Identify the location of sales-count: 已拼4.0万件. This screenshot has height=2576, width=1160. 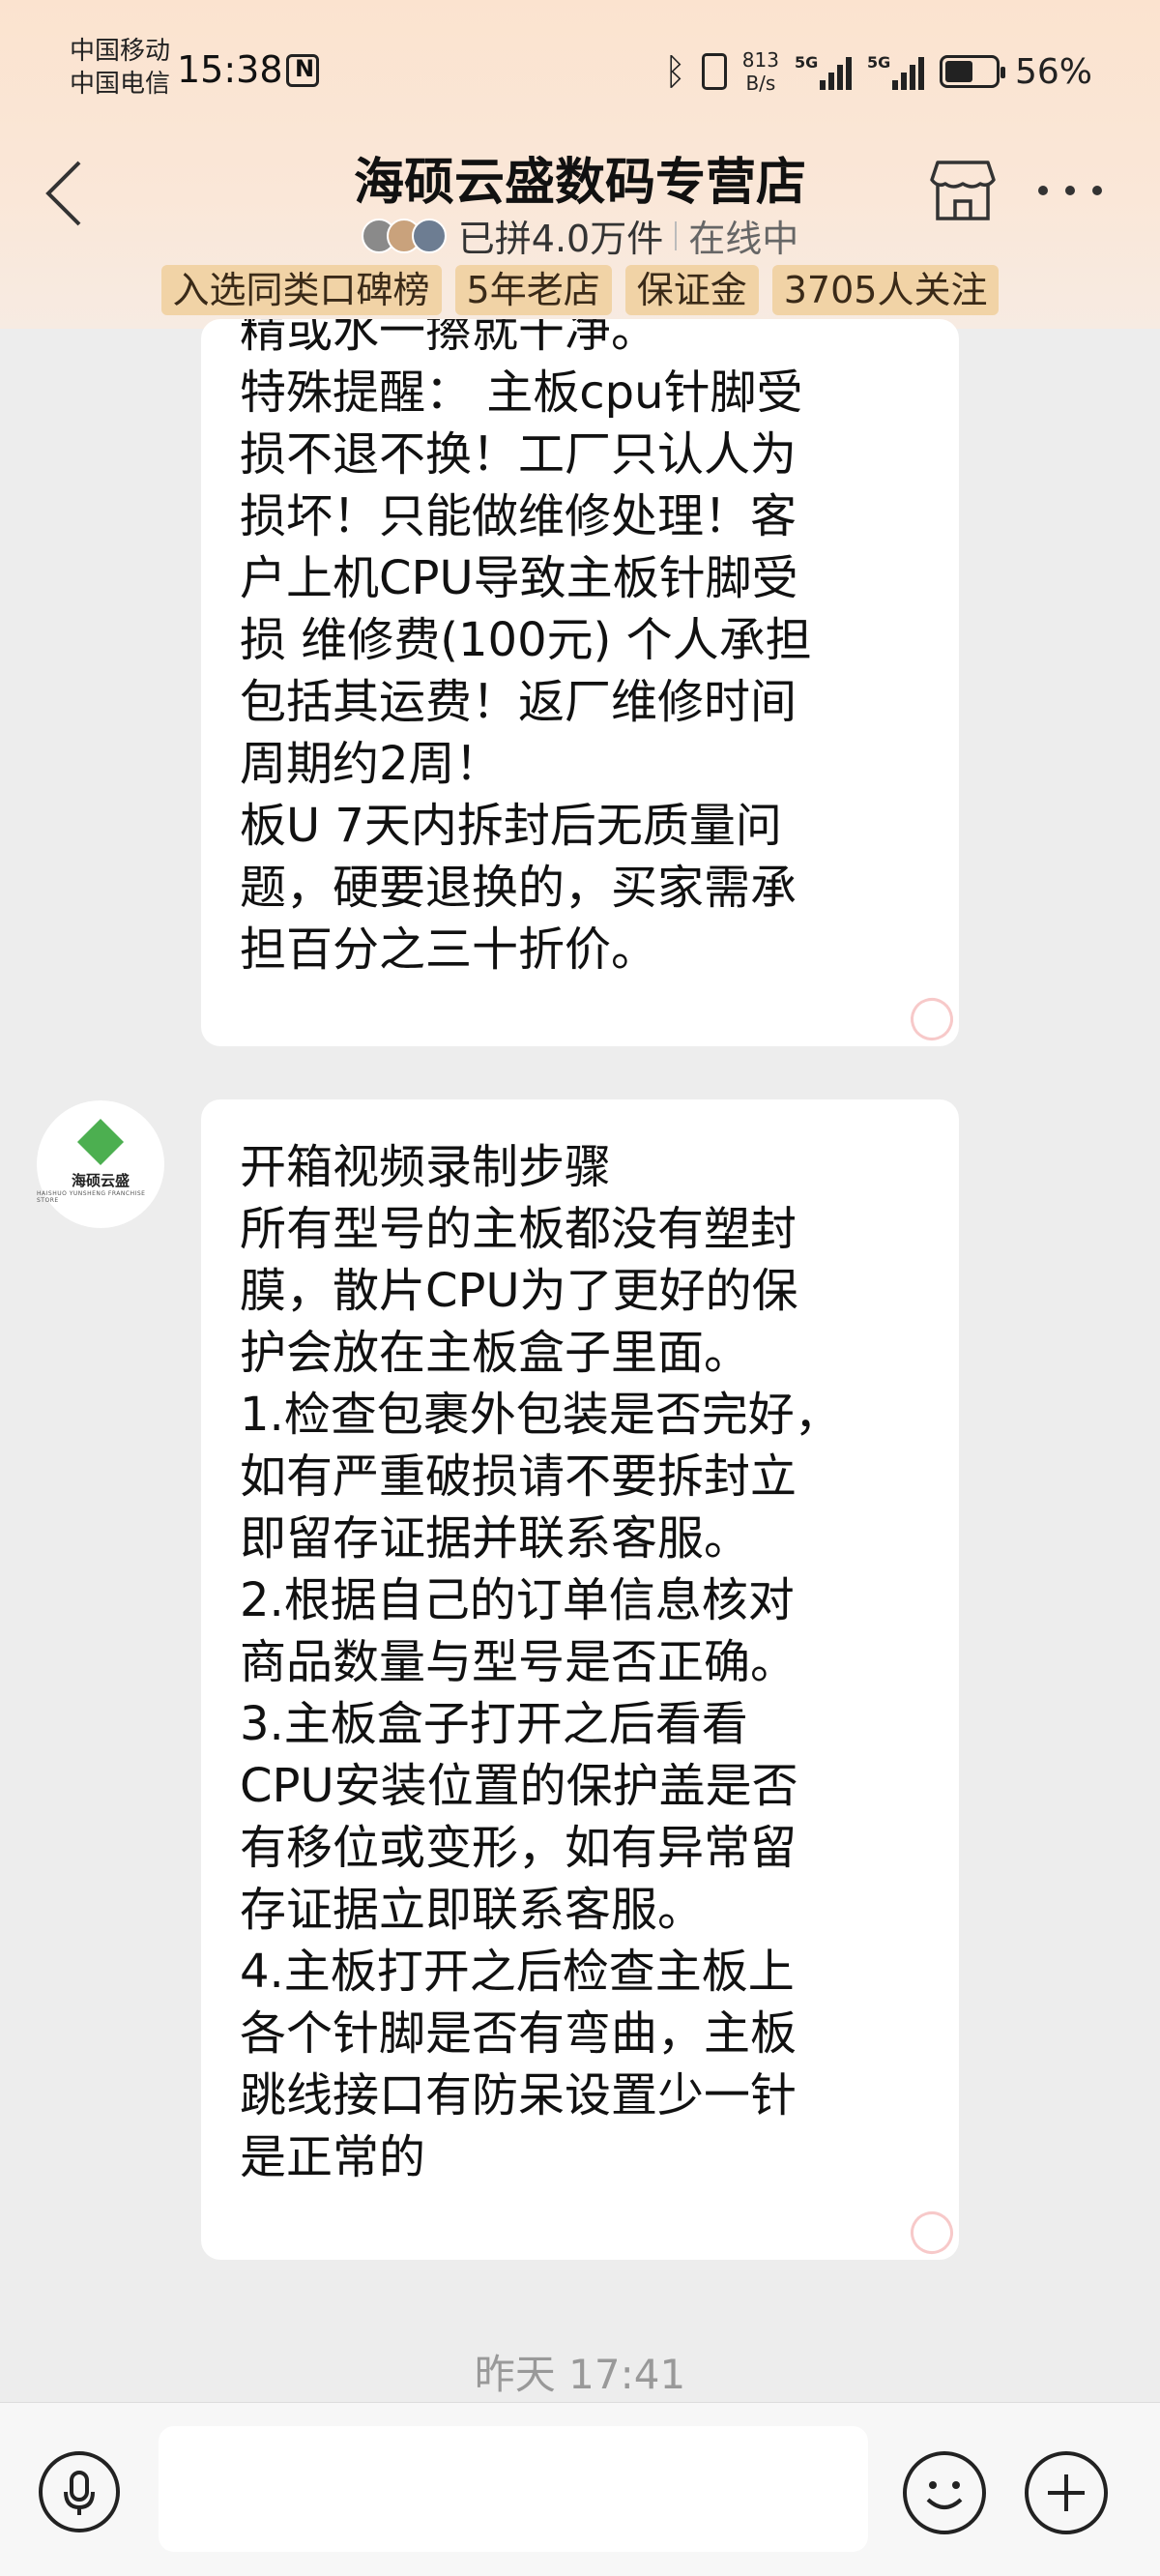
(561, 239).